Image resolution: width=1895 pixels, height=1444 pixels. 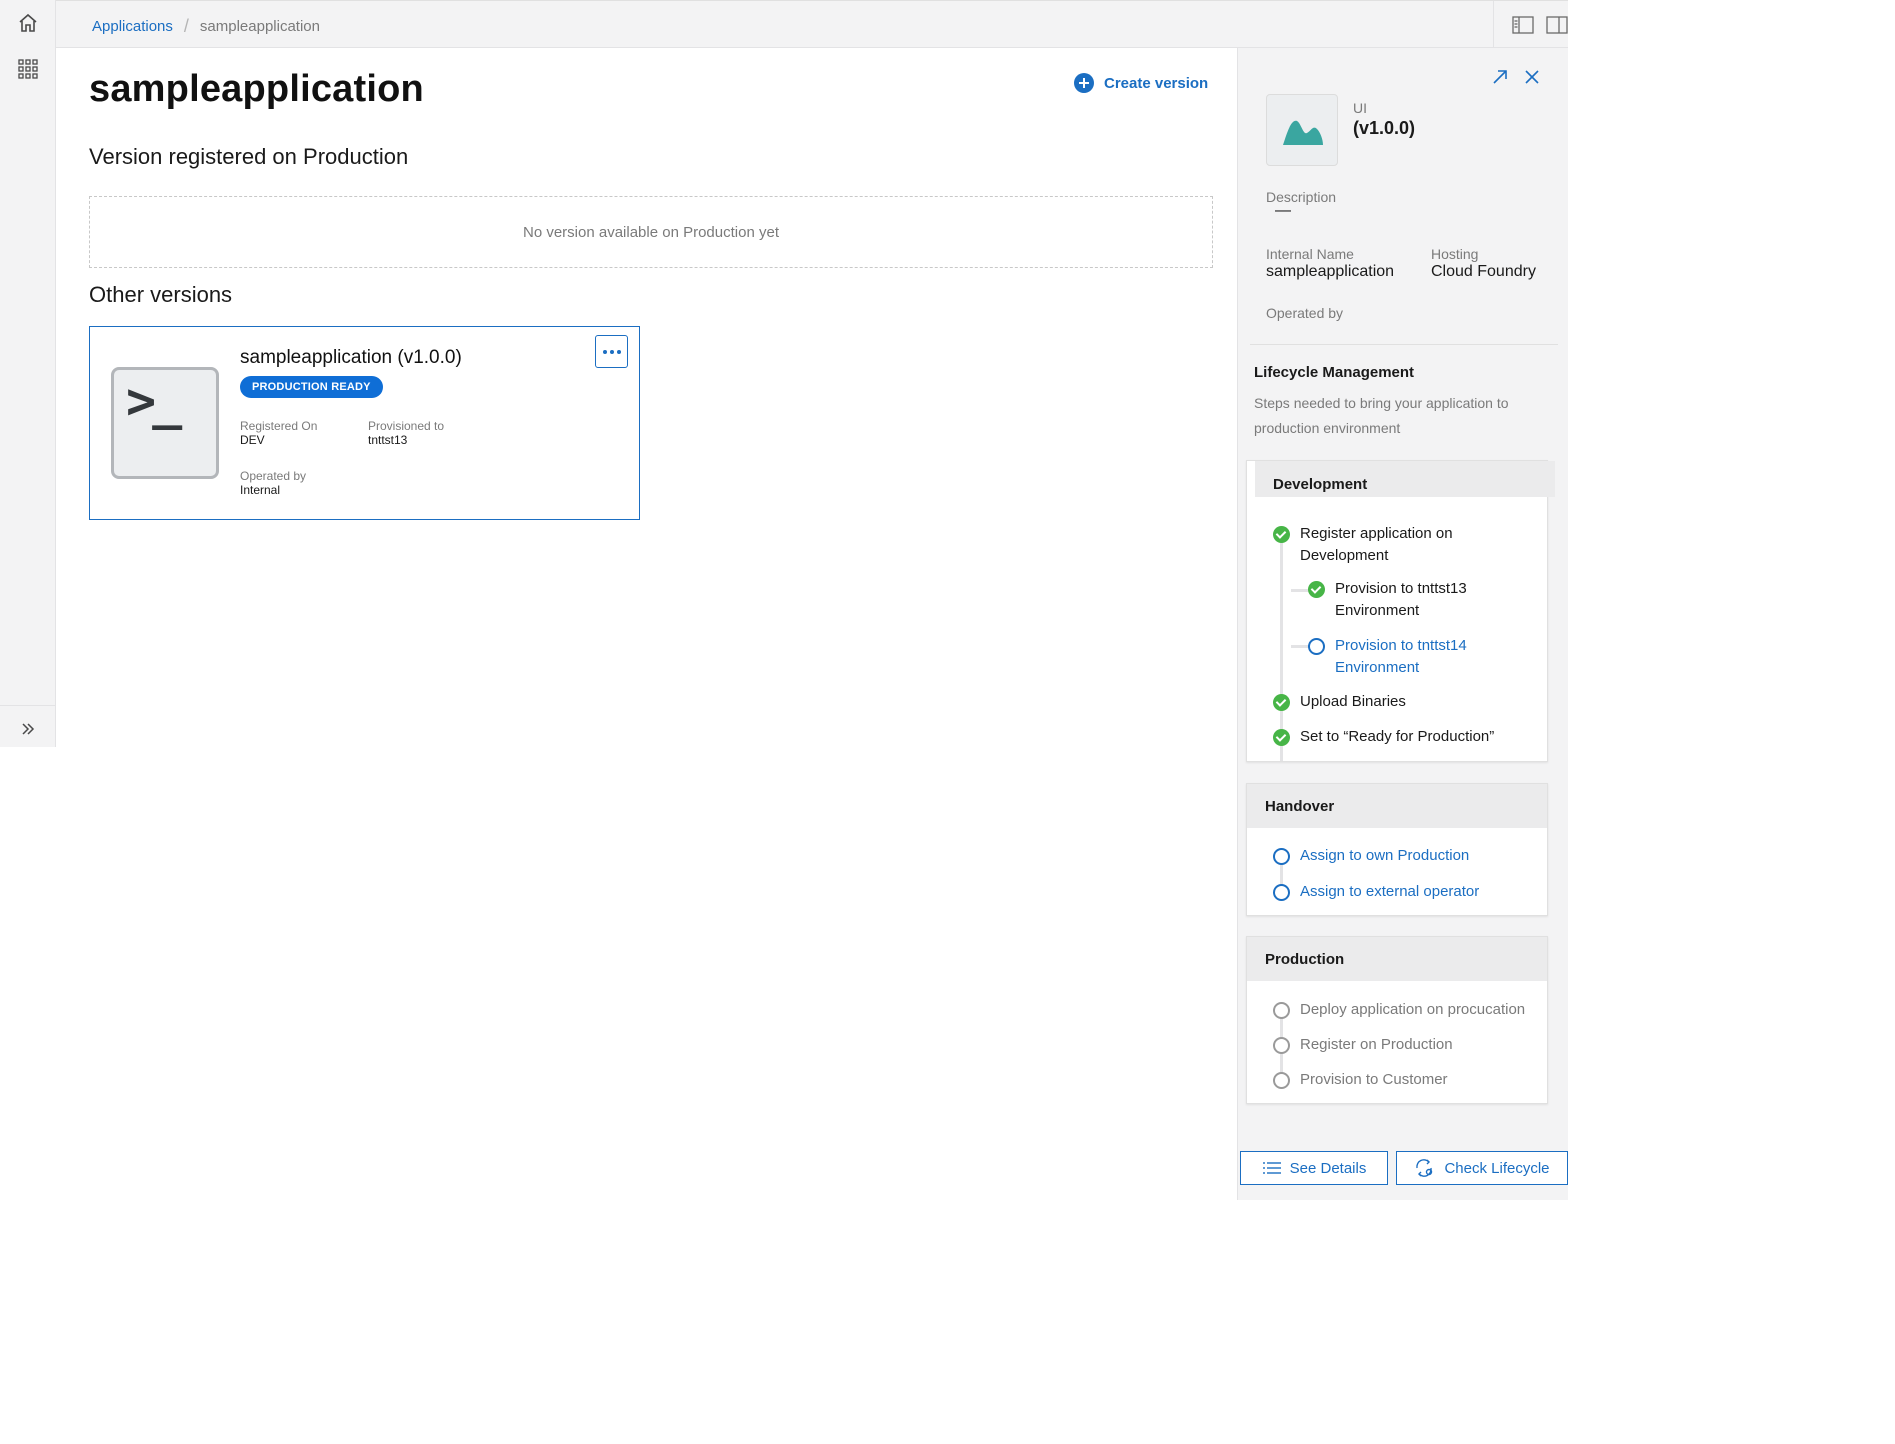 What do you see at coordinates (1271, 1168) in the screenshot?
I see `list-icon` at bounding box center [1271, 1168].